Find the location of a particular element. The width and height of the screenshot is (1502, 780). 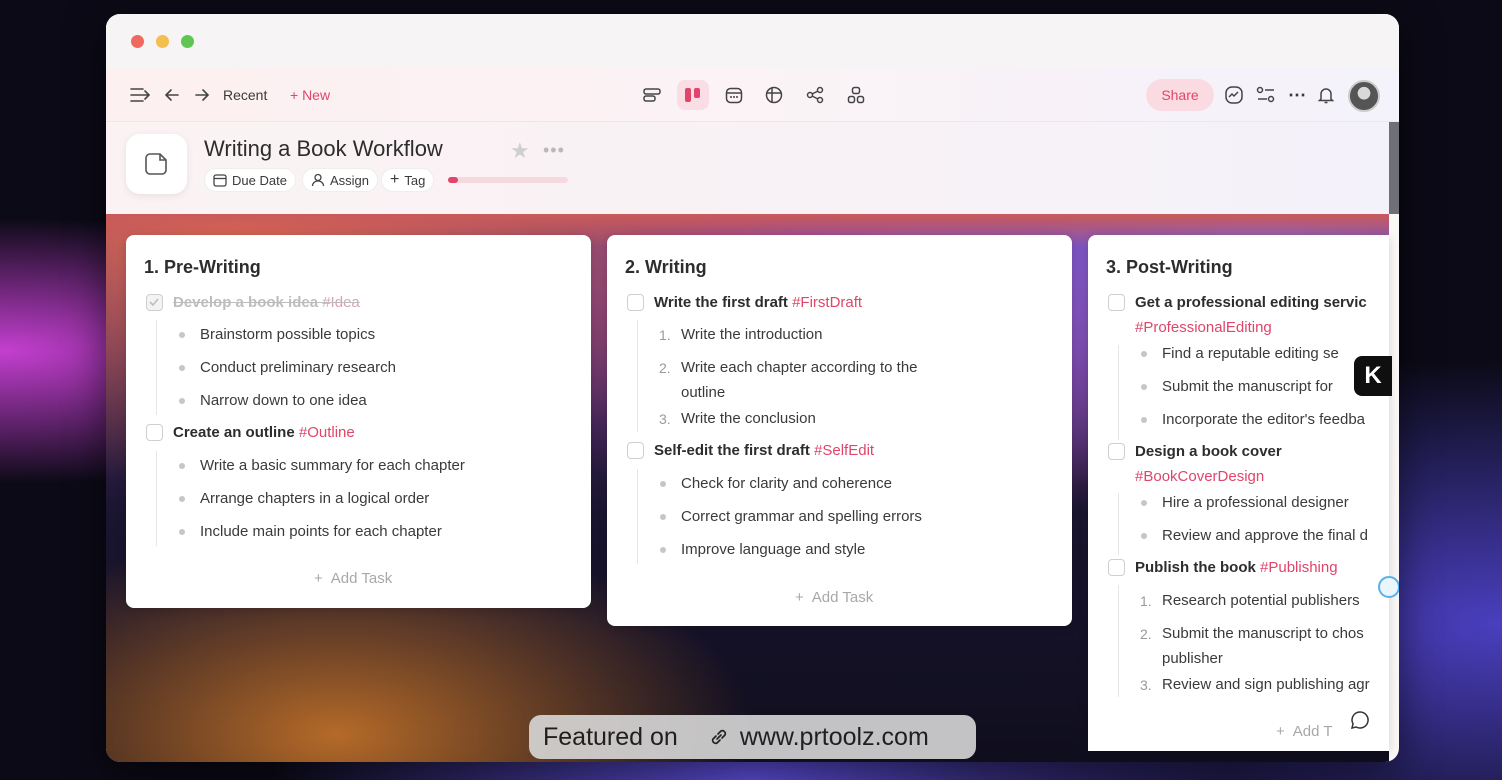

avatar is located at coordinates (1364, 96).